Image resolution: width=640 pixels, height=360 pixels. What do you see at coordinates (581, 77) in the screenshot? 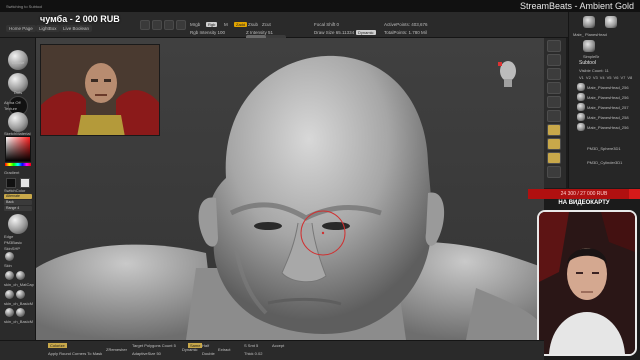
I see `column-v1: V1` at bounding box center [581, 77].